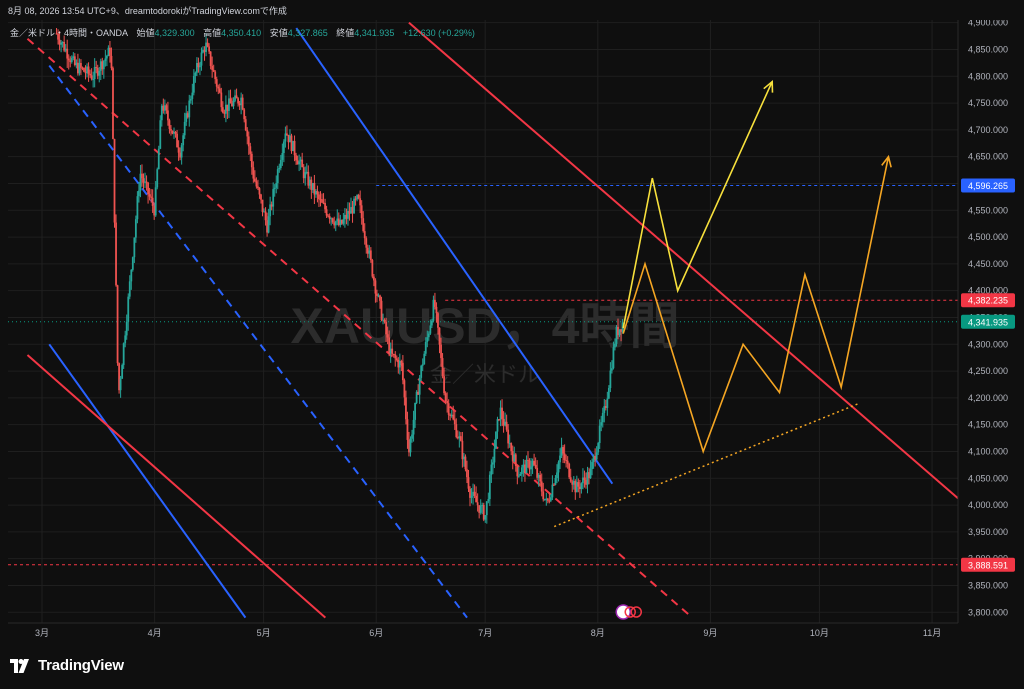 The height and width of the screenshot is (689, 1024). I want to click on price-tag-label: 3,888.591, so click(988, 565).